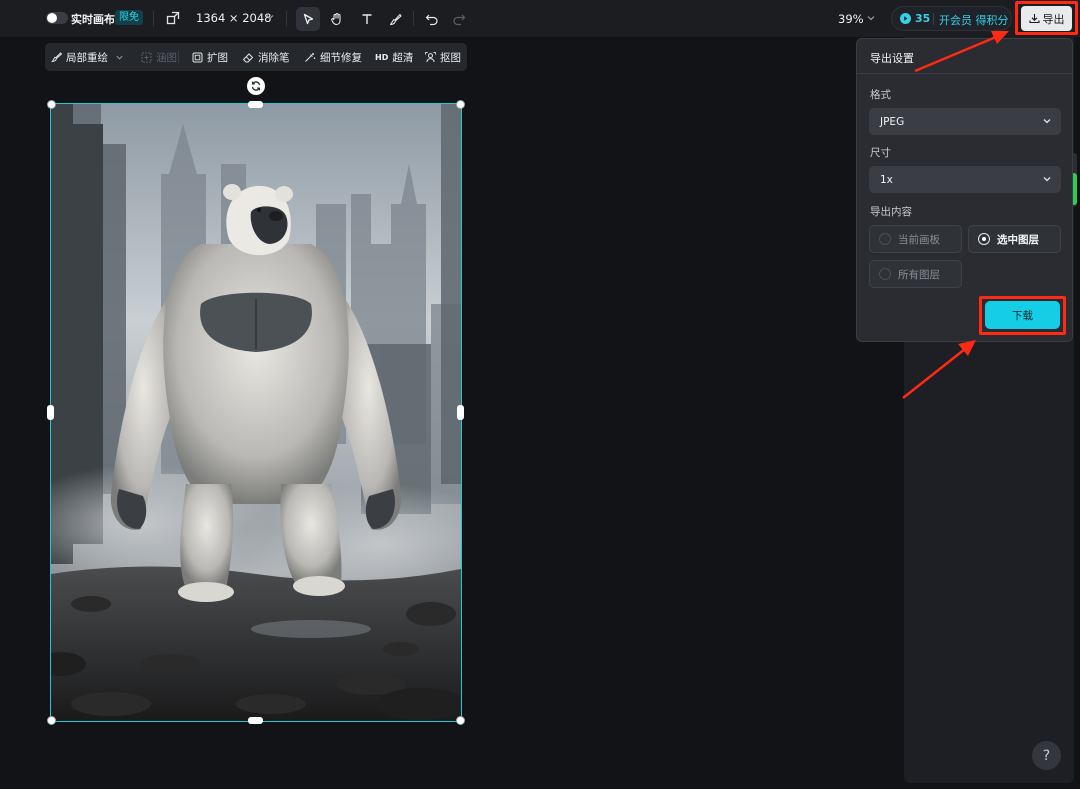  Describe the element at coordinates (173, 18) in the screenshot. I see `canvas-resize-icon` at that location.